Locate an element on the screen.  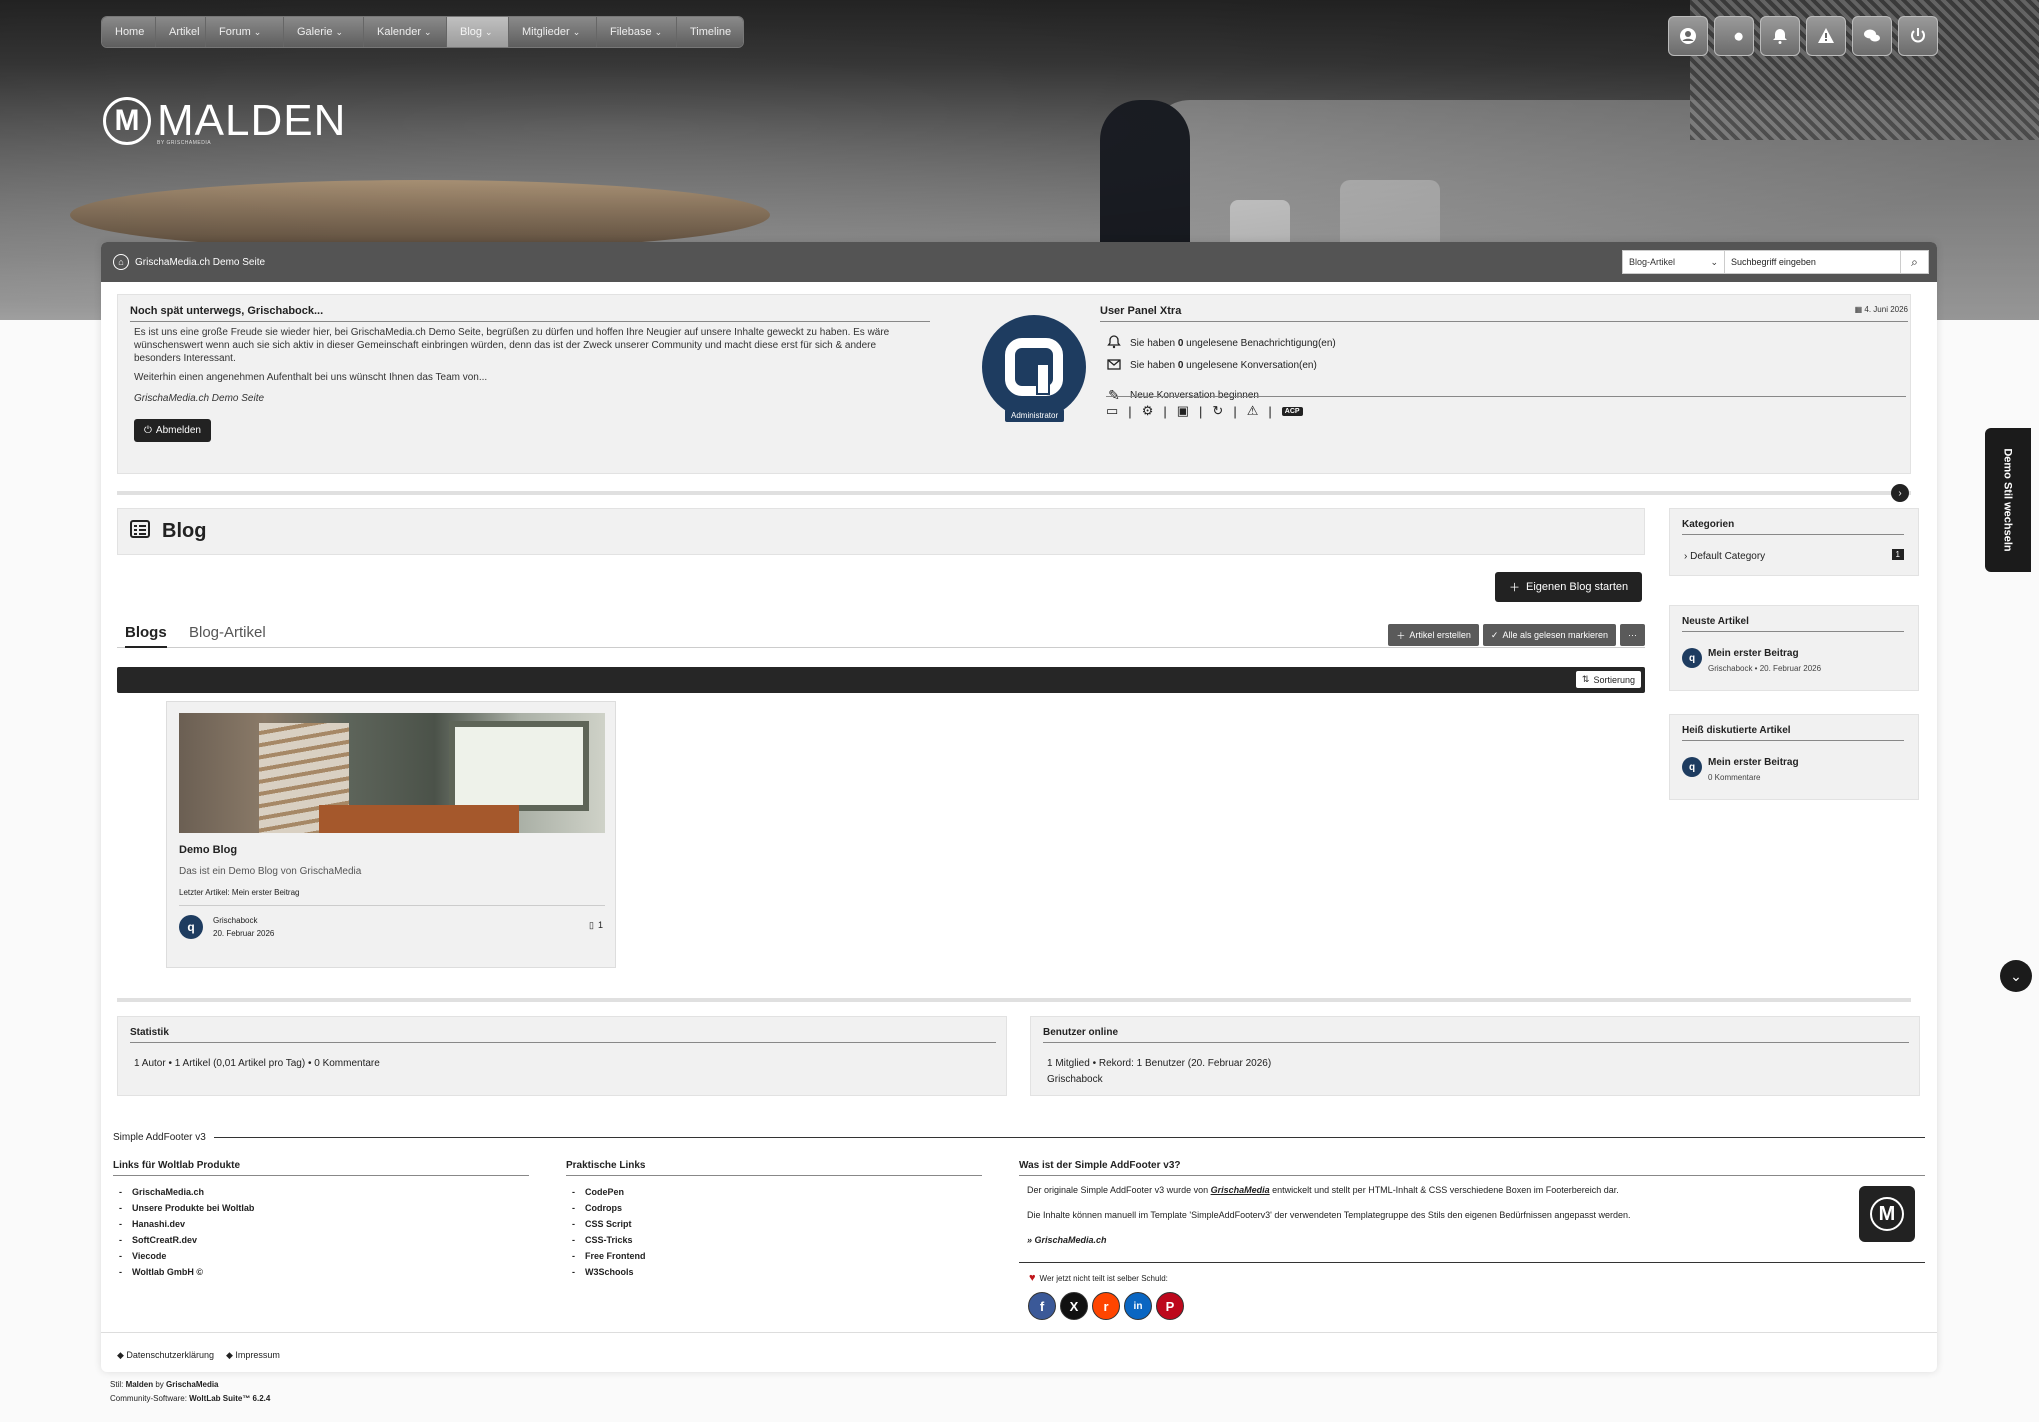
style-link: Malden is located at coordinates (140, 1384).